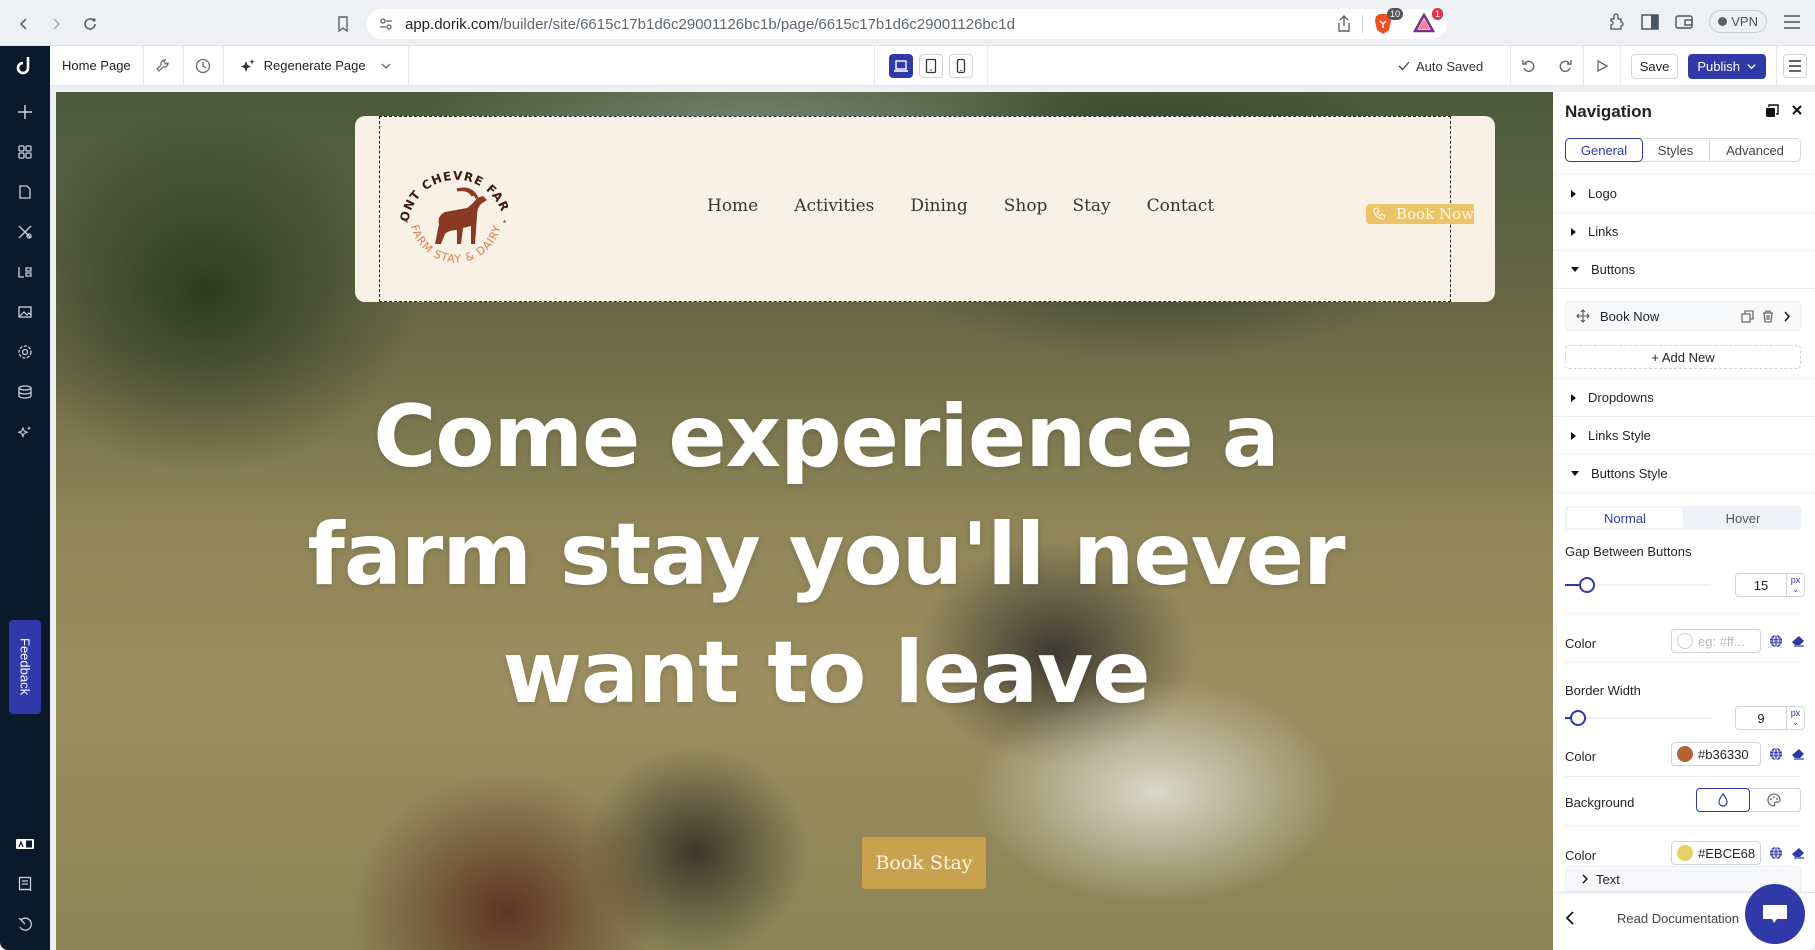 The height and width of the screenshot is (950, 1815). What do you see at coordinates (1685, 641) in the screenshot?
I see `color-swatch` at bounding box center [1685, 641].